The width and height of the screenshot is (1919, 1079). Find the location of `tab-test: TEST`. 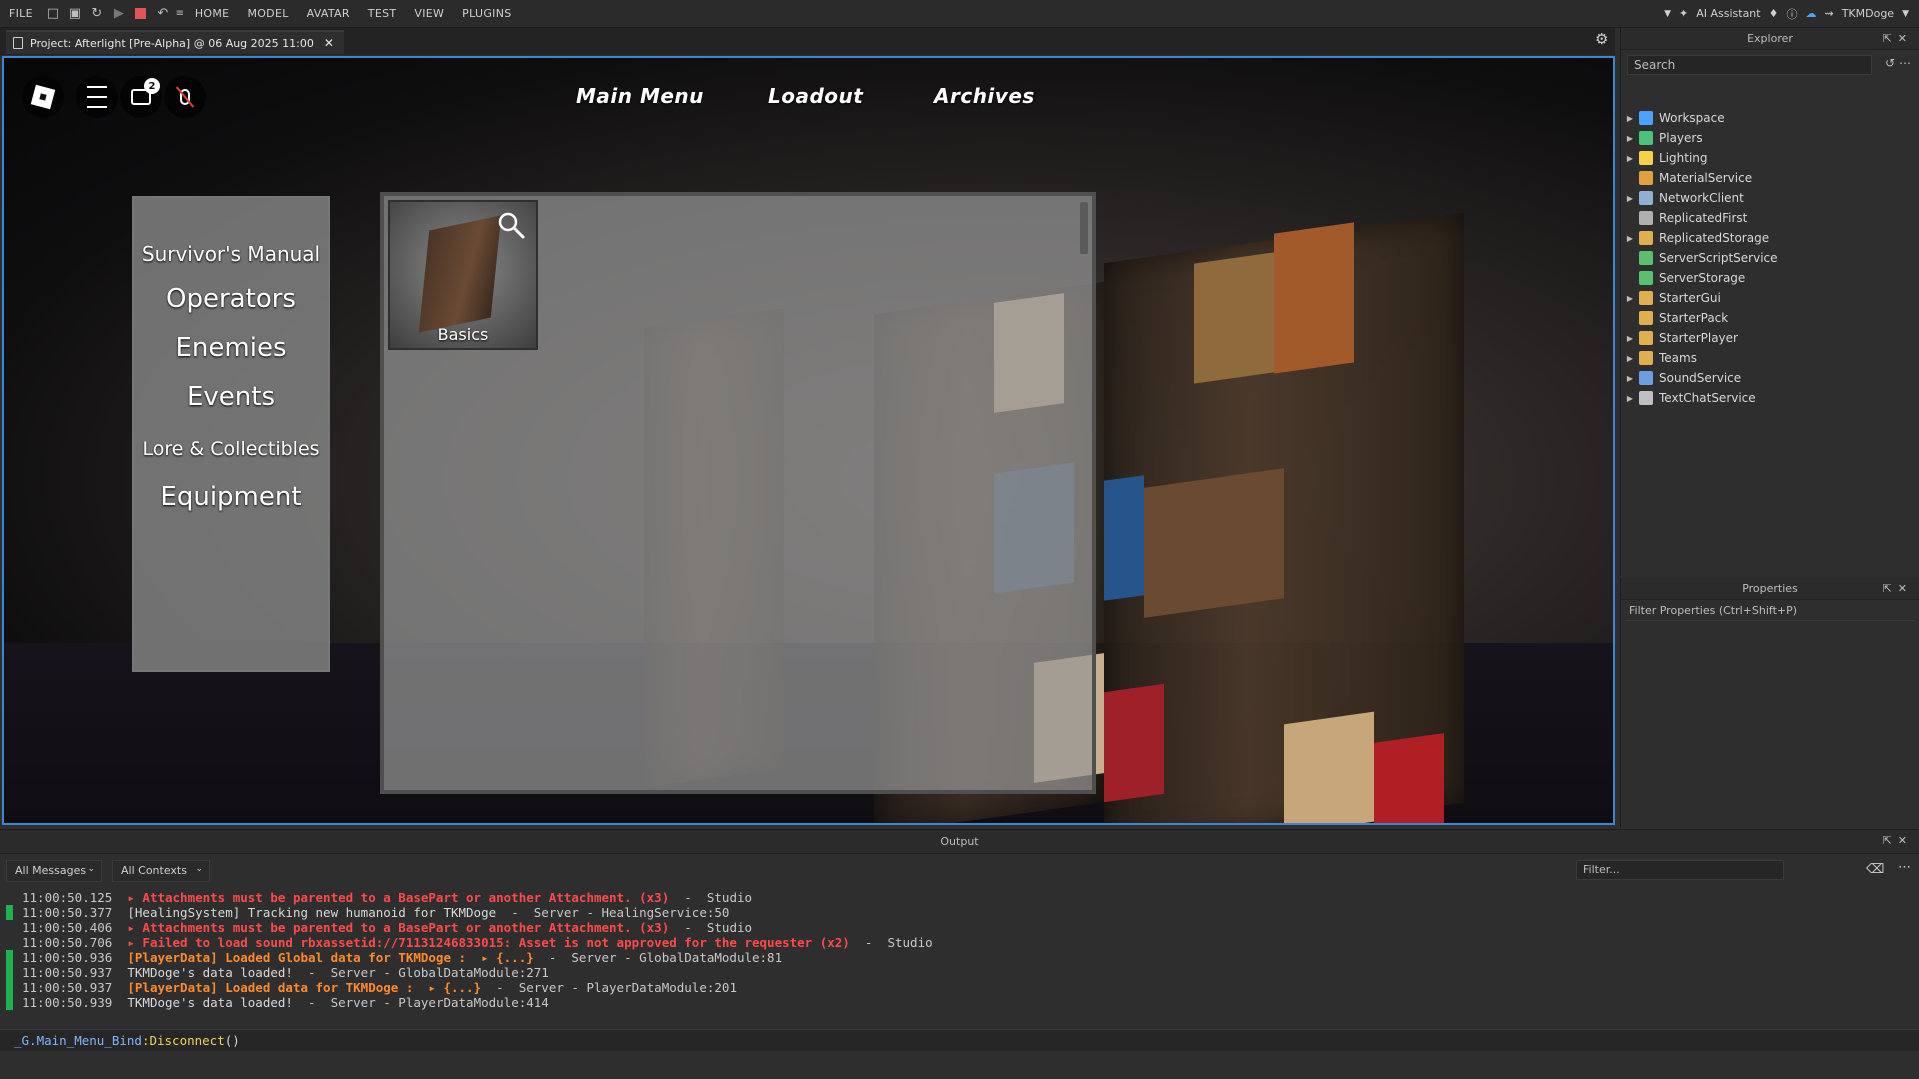

tab-test: TEST is located at coordinates (382, 13).